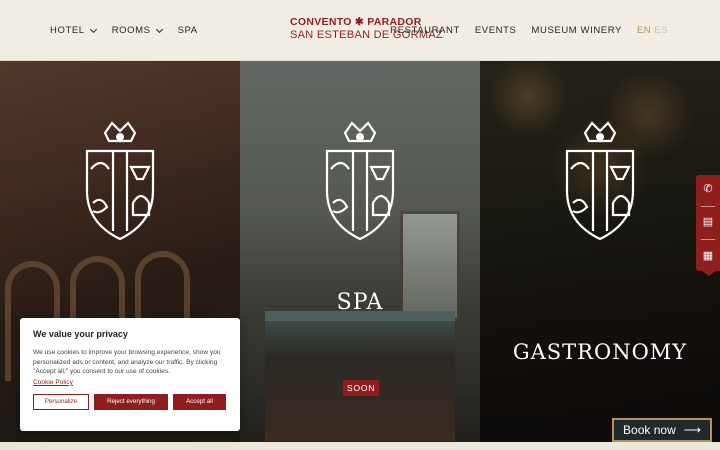 The width and height of the screenshot is (720, 450). I want to click on nav-events: EVENTS, so click(496, 30).